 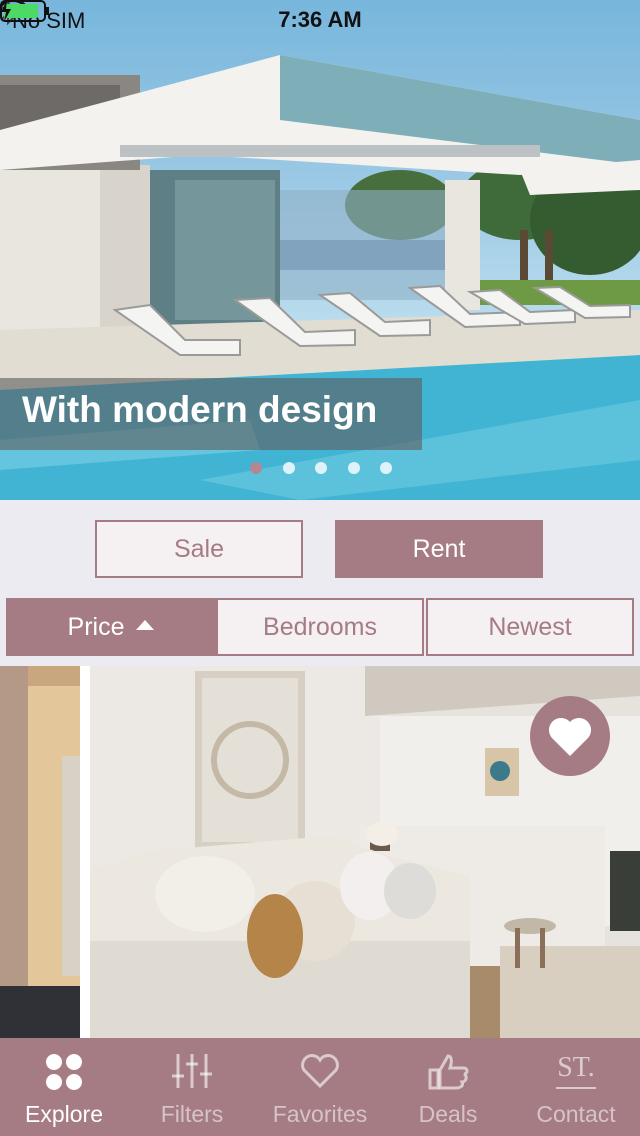 I want to click on svg-text: ST., so click(x=576, y=1067).